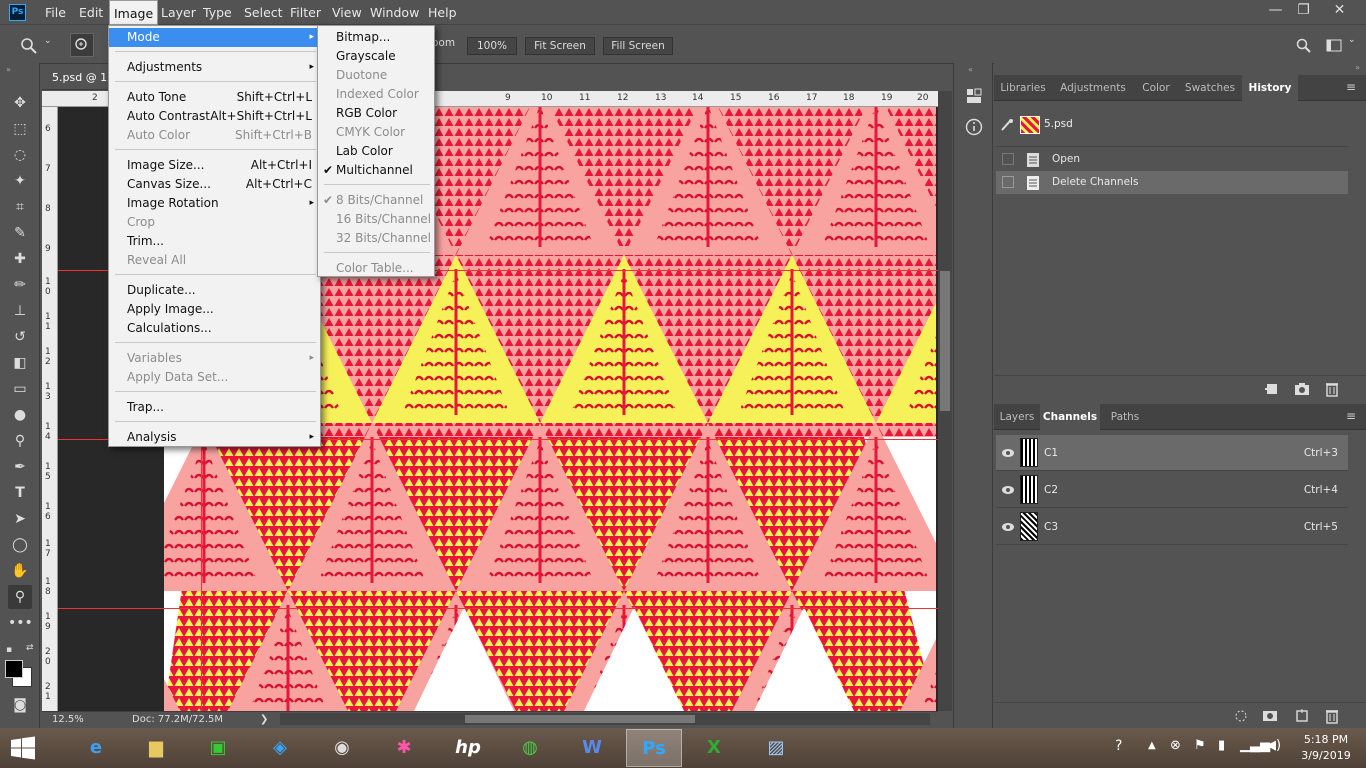  Describe the element at coordinates (1007, 125) in the screenshot. I see `history-brush-source-icon` at that location.